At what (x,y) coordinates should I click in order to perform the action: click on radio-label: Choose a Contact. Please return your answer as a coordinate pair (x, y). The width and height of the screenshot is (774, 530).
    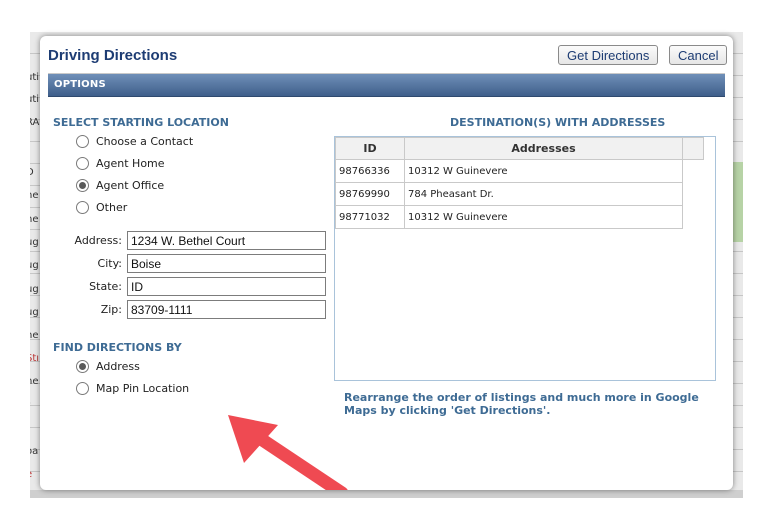
    Looking at the image, I should click on (145, 141).